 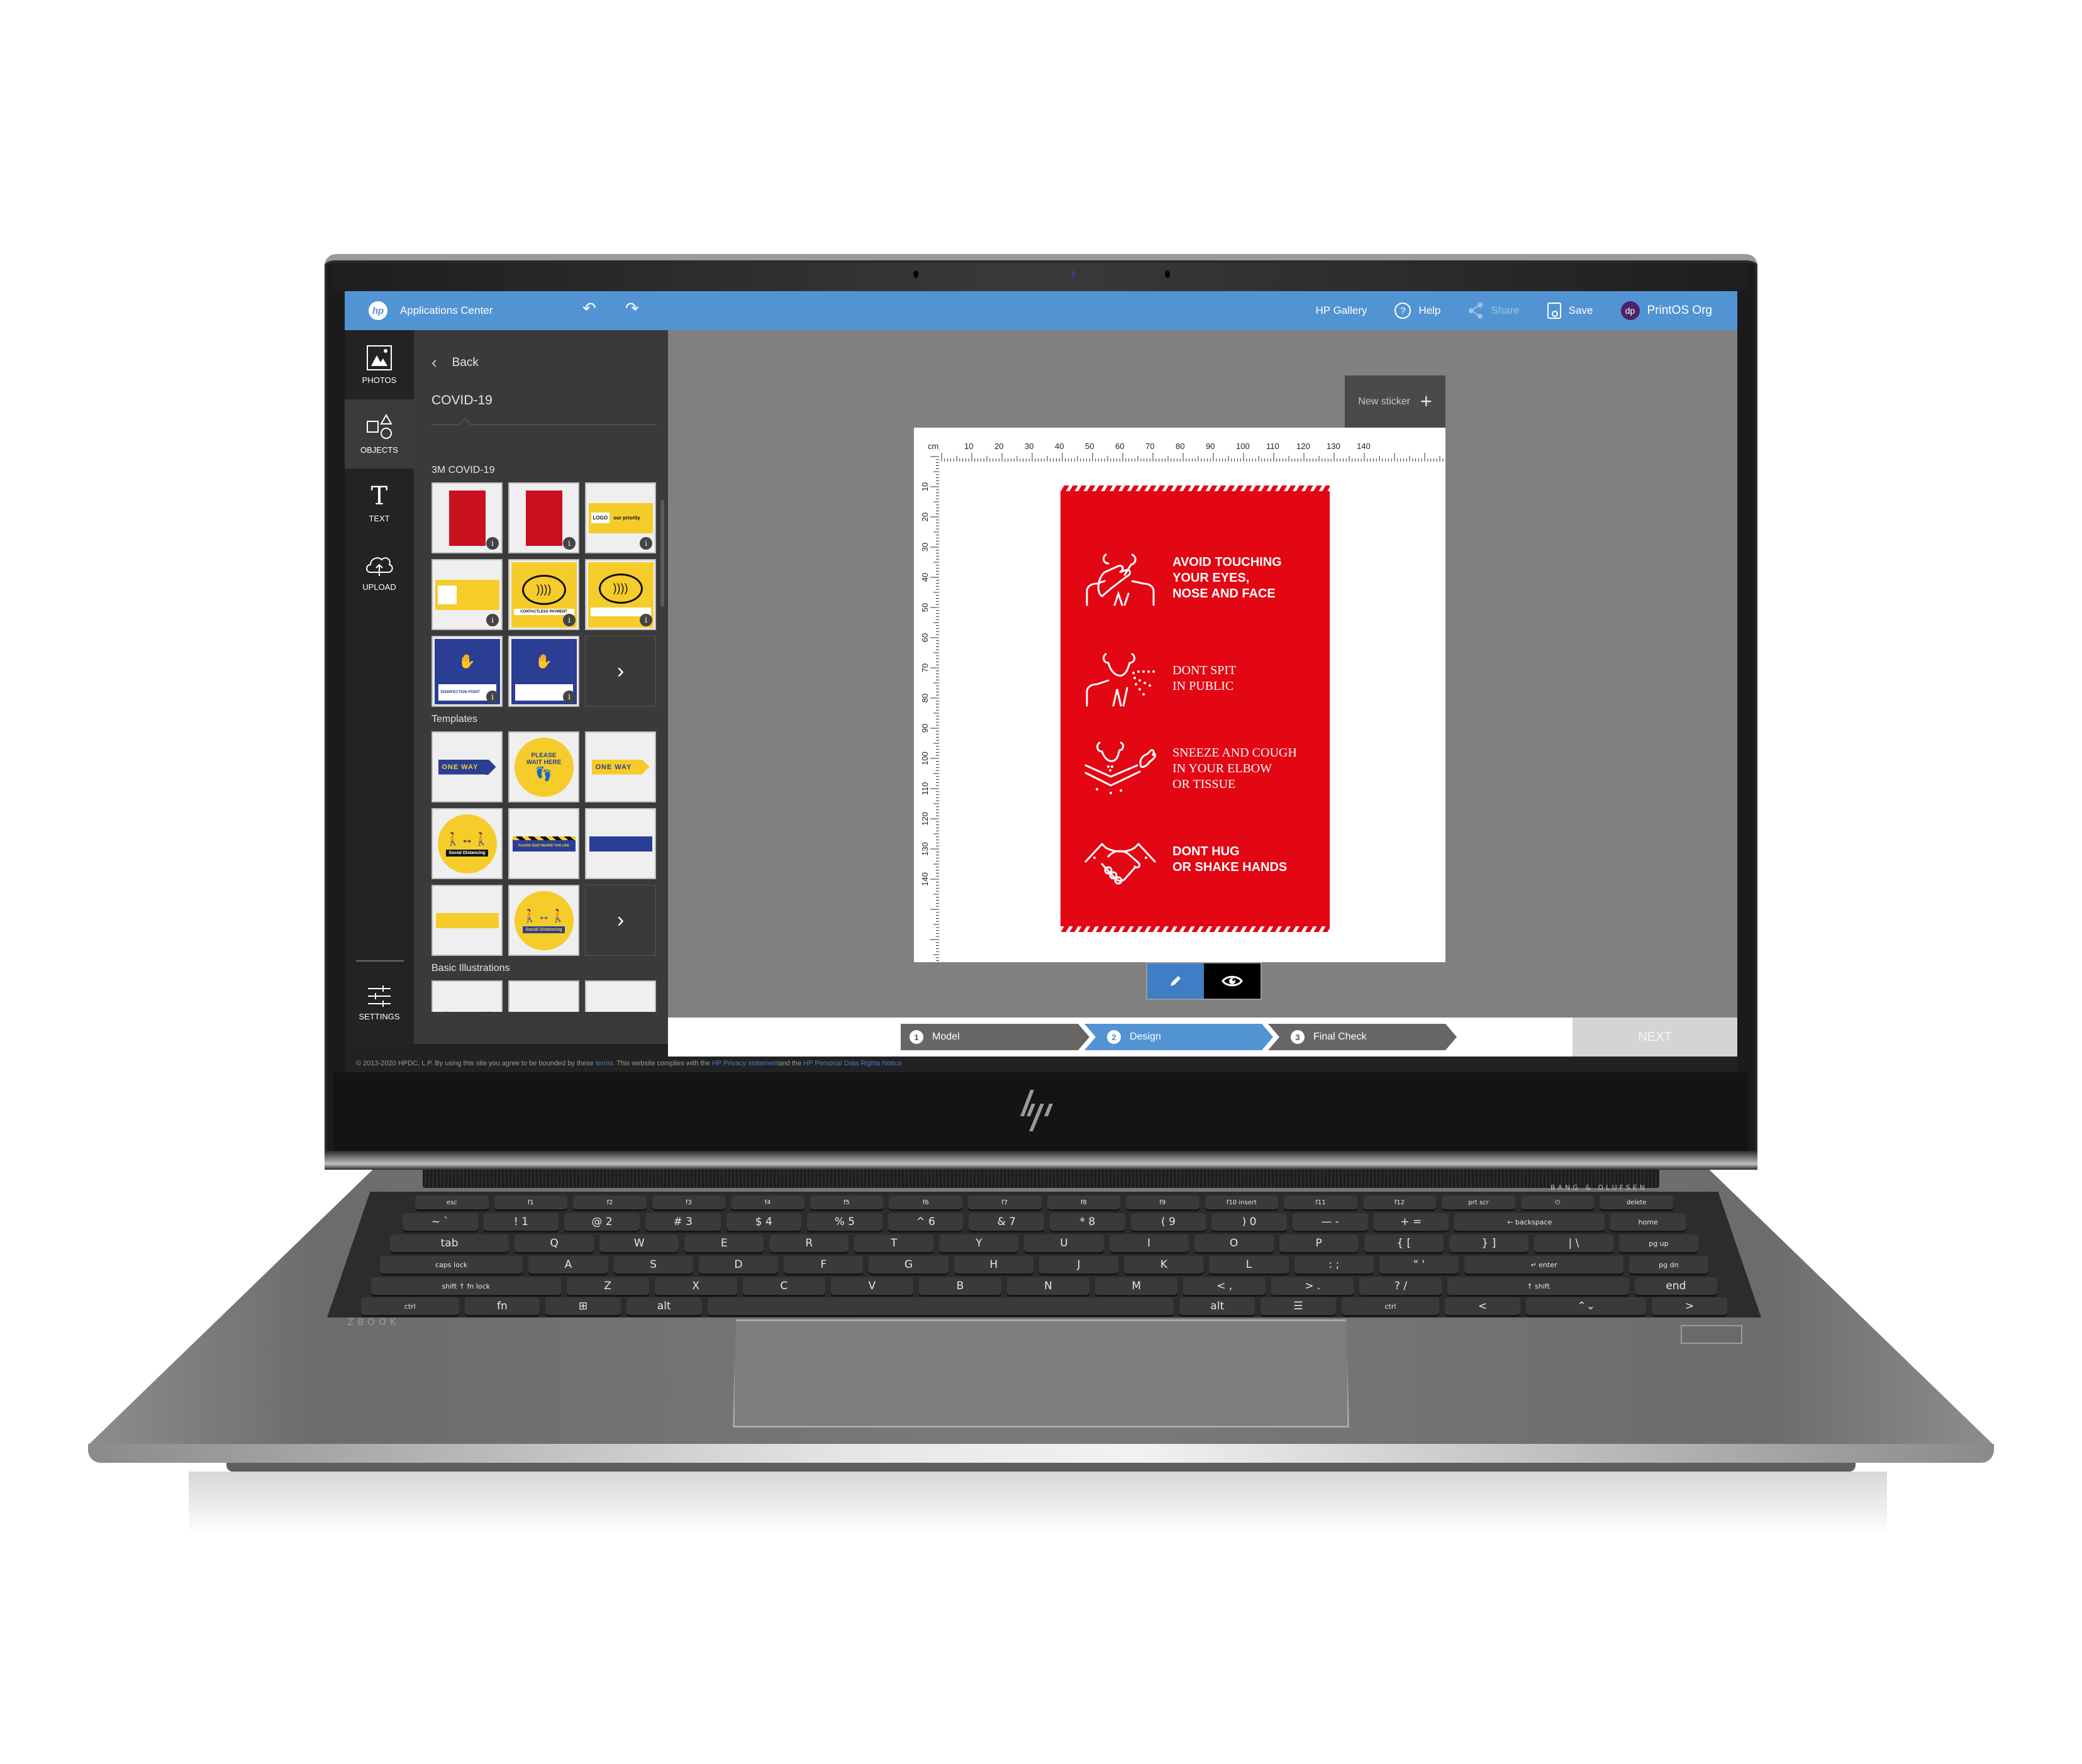 What do you see at coordinates (502, 1306) in the screenshot?
I see `keyboard-key: fn` at bounding box center [502, 1306].